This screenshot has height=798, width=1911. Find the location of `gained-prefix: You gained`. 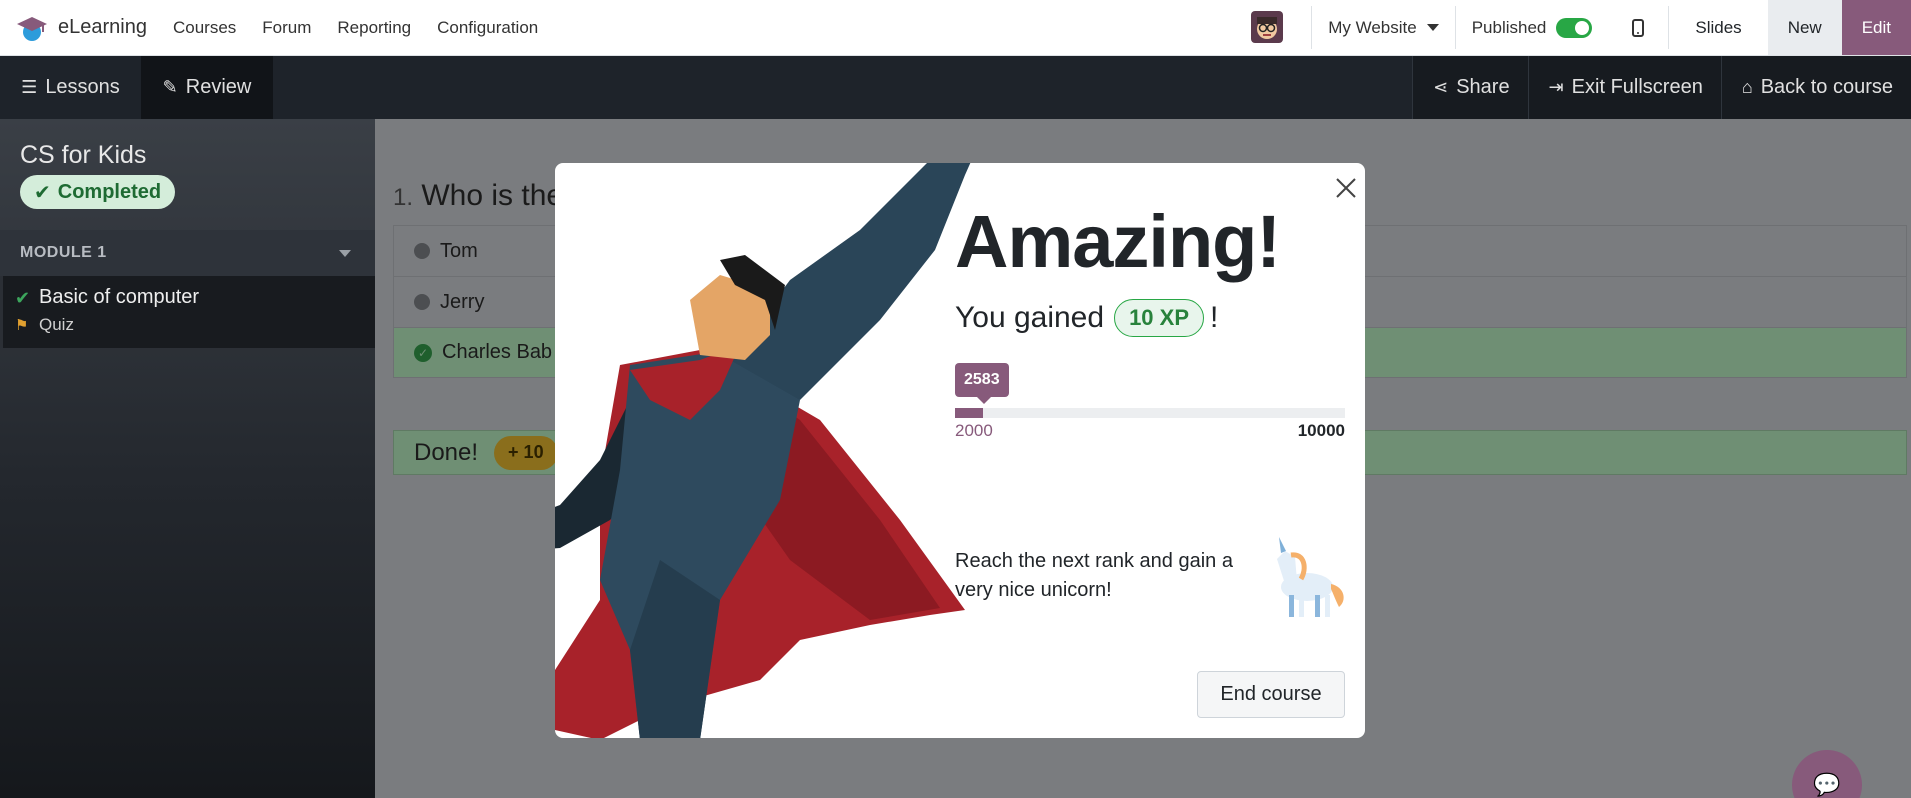

gained-prefix: You gained is located at coordinates (1030, 317).